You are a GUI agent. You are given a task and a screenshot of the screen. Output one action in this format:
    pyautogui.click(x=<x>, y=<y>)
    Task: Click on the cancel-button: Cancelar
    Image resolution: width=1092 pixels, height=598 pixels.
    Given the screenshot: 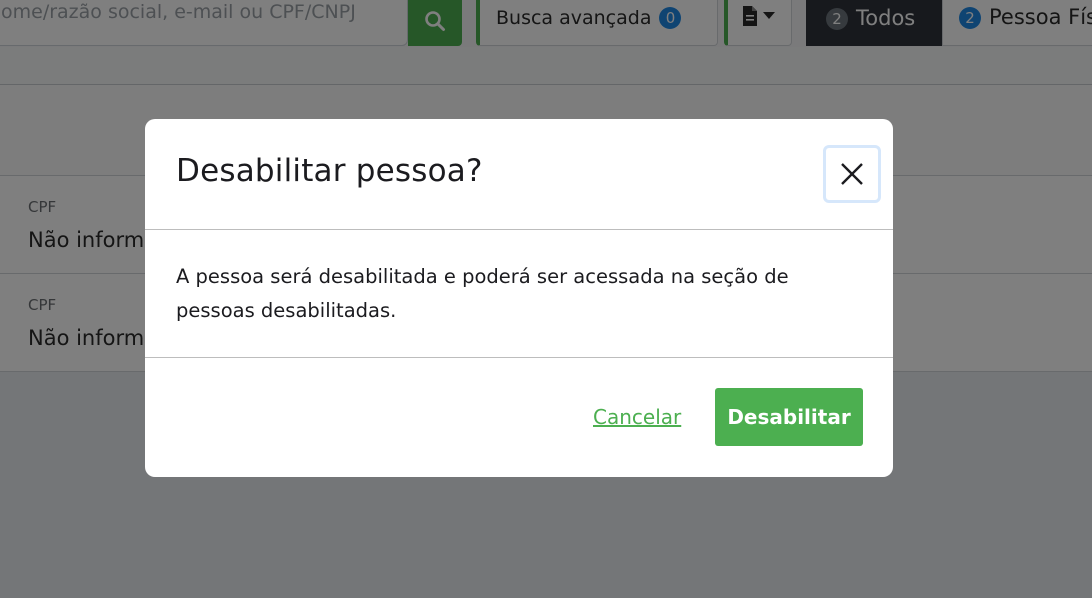 What is the action you would take?
    pyautogui.click(x=637, y=417)
    